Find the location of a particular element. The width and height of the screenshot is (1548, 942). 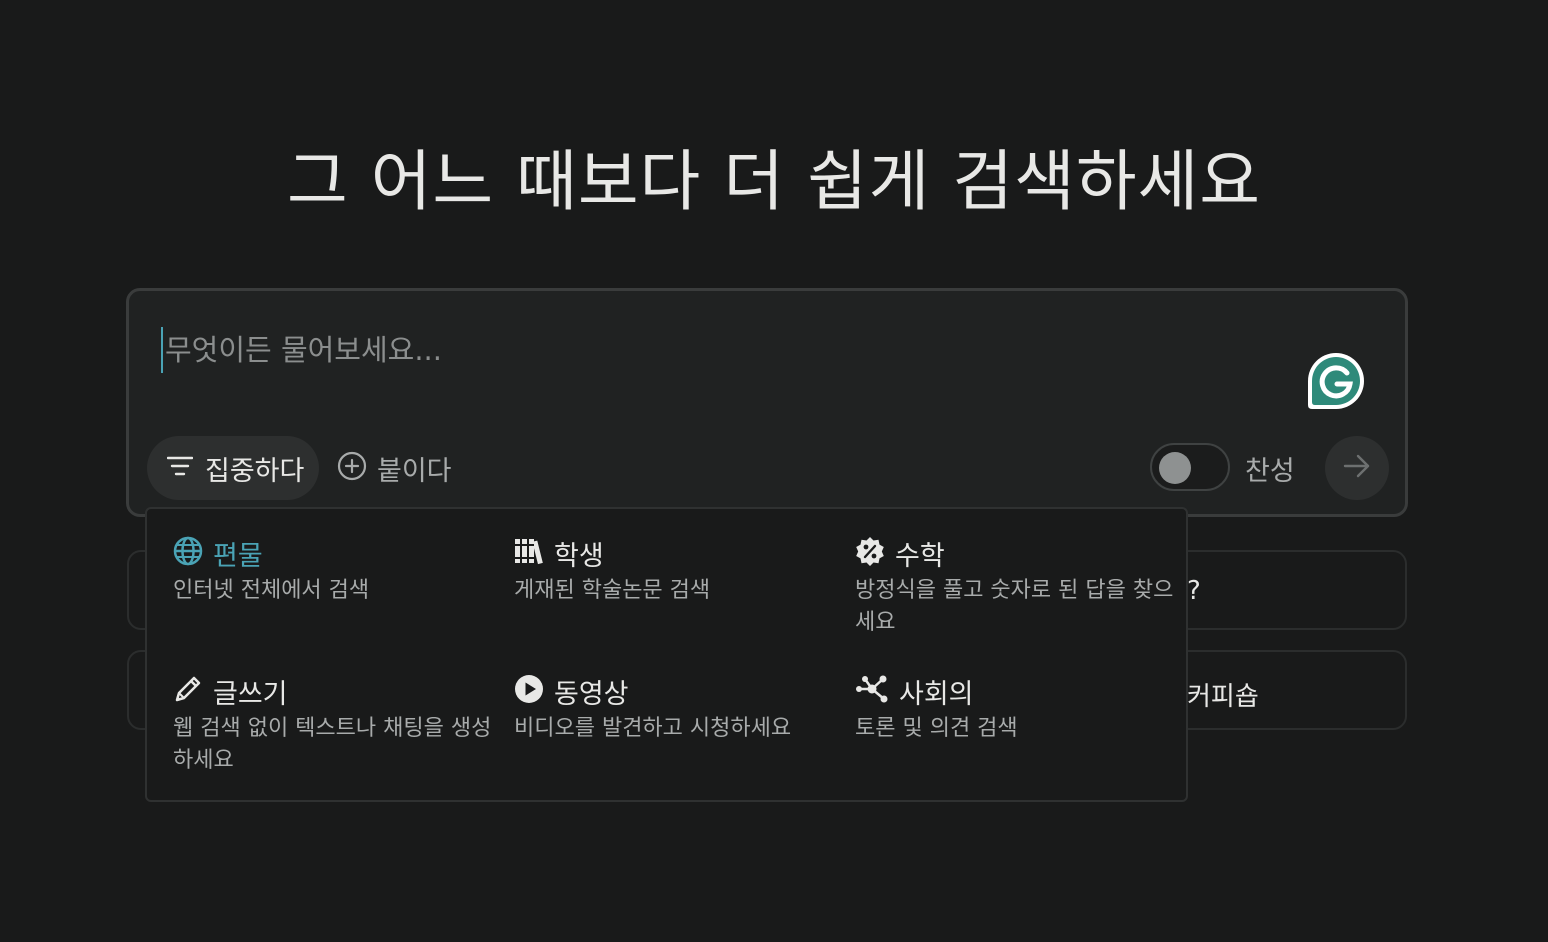

focus-option-title: 수학 is located at coordinates (920, 556).